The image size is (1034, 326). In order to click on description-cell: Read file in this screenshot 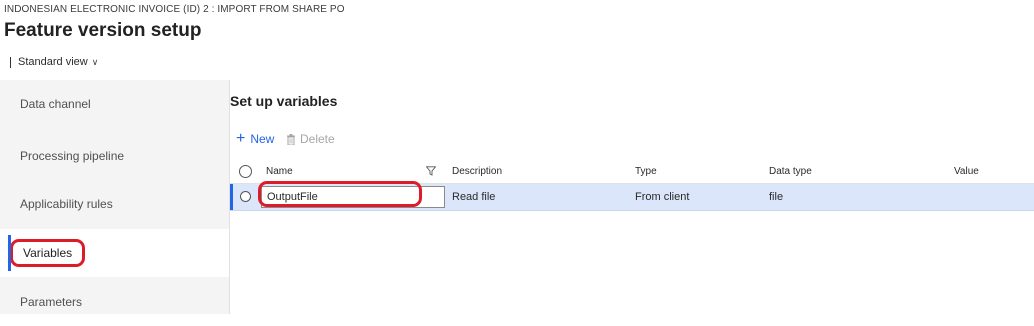, I will do `click(473, 197)`.